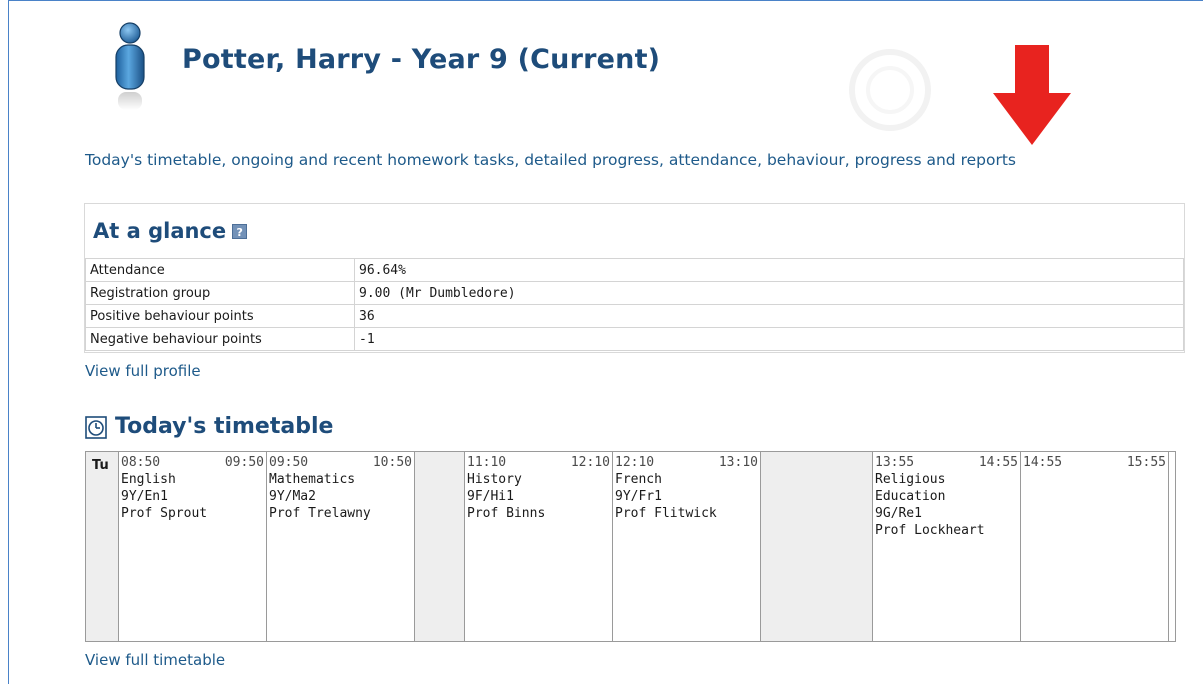 The height and width of the screenshot is (684, 1203). Describe the element at coordinates (392, 462) in the screenshot. I see `lesson-end-time: 10:50` at that location.